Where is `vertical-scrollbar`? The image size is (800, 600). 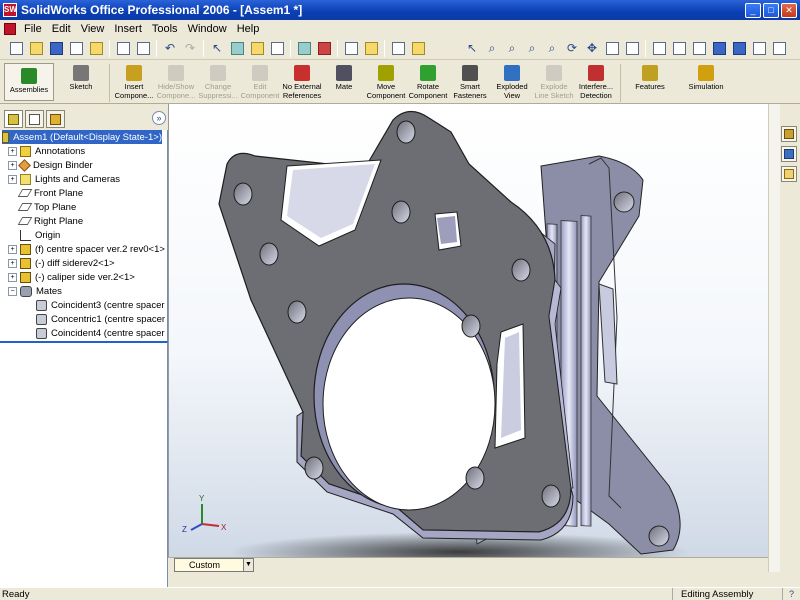
vertical-scrollbar is located at coordinates (774, 338).